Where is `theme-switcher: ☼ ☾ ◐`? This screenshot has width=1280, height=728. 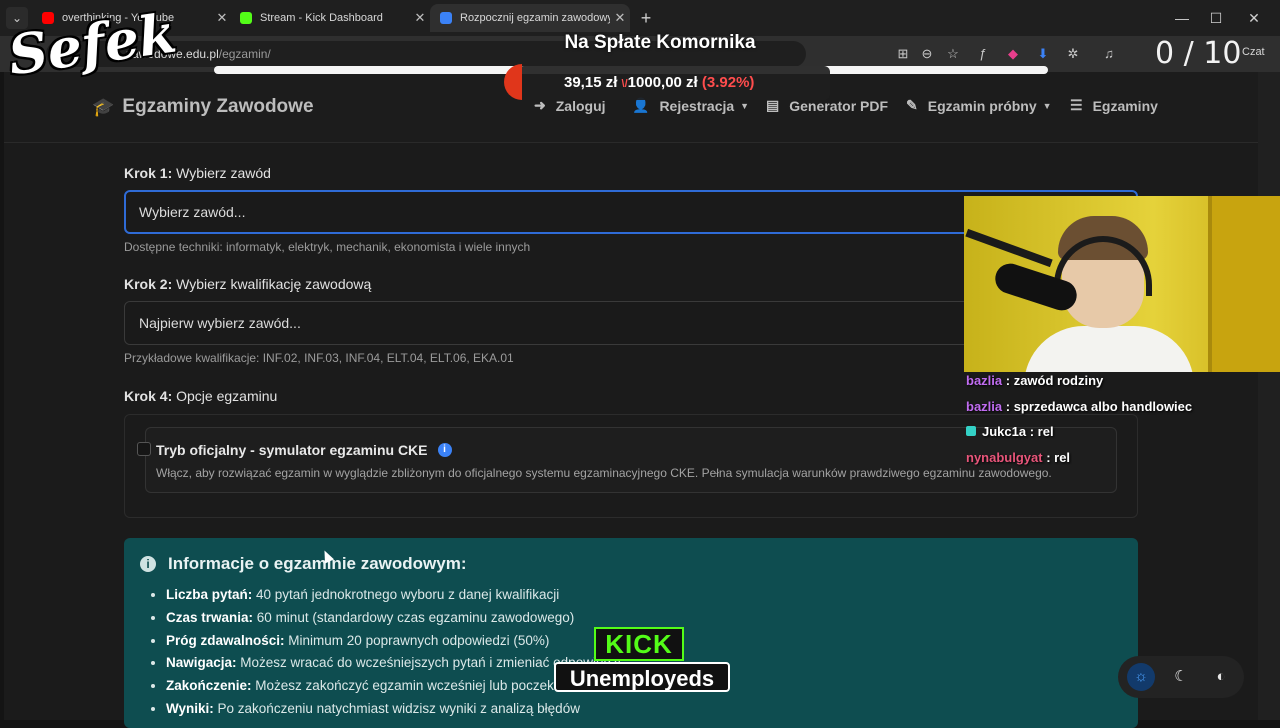 theme-switcher: ☼ ☾ ◐ is located at coordinates (1181, 677).